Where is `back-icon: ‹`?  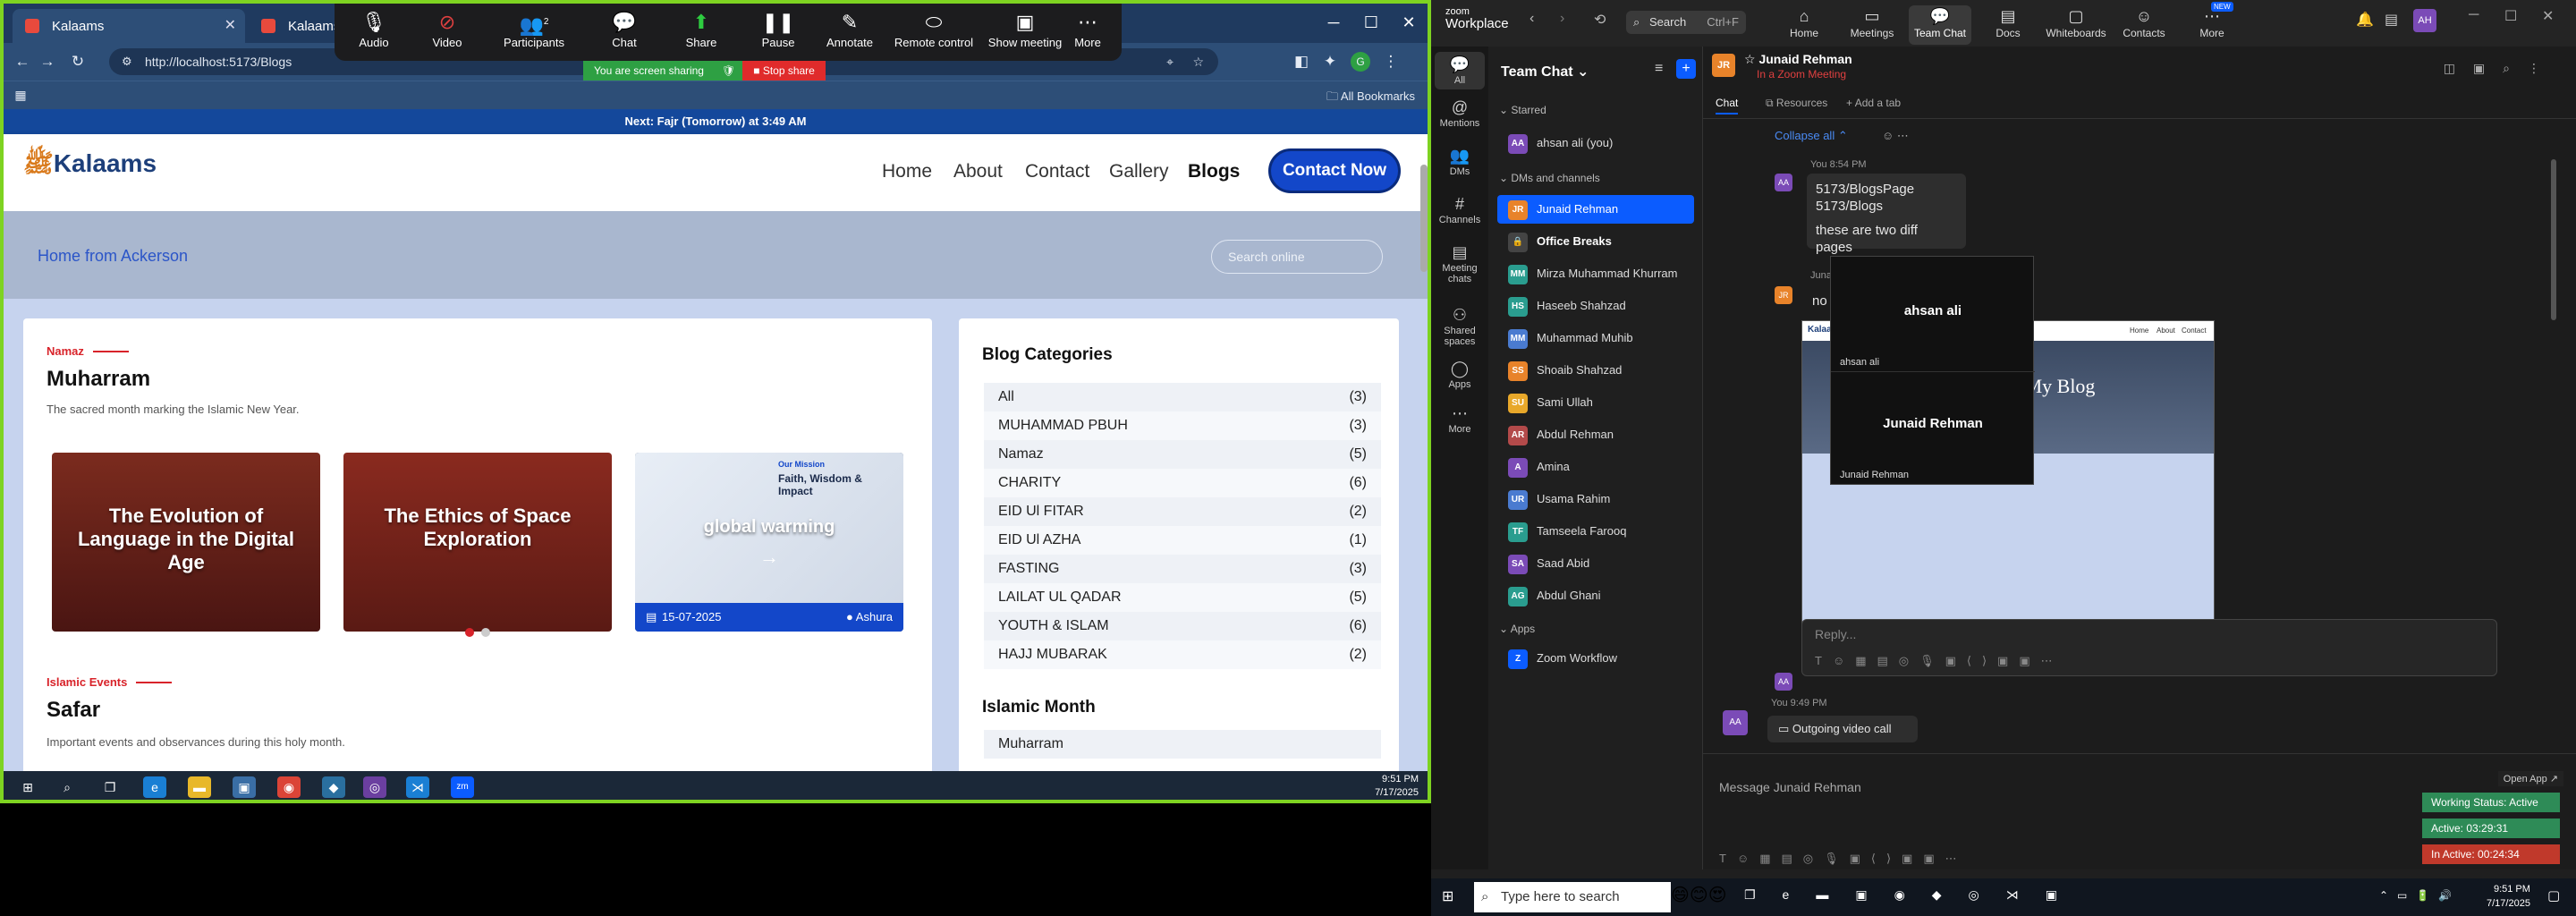 back-icon: ‹ is located at coordinates (1532, 19).